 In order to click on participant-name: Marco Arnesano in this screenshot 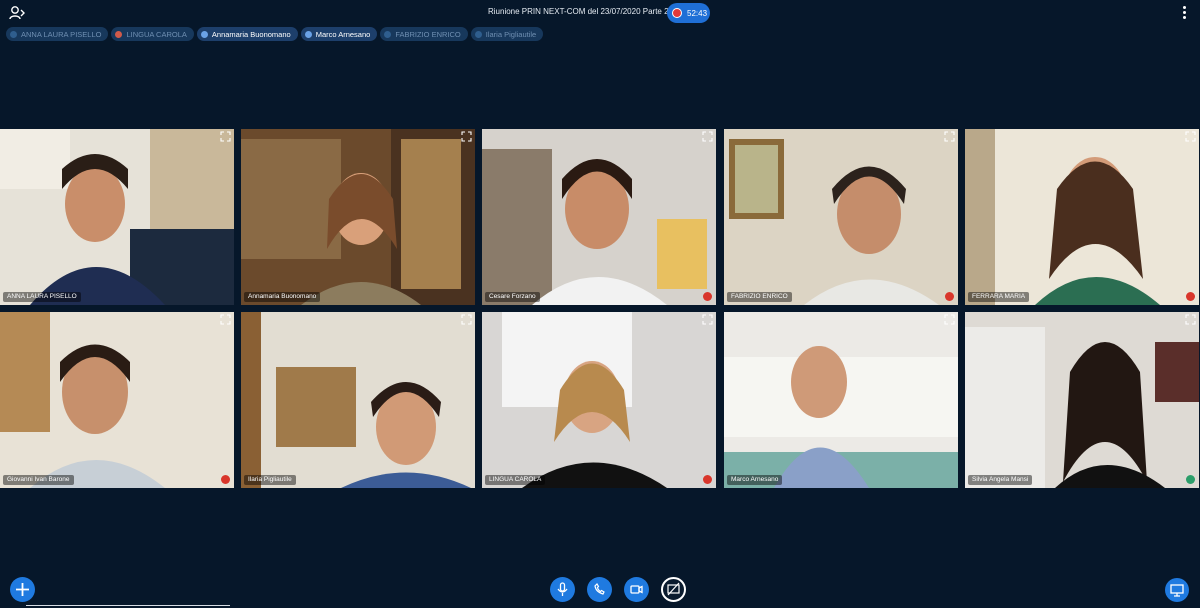, I will do `click(755, 480)`.